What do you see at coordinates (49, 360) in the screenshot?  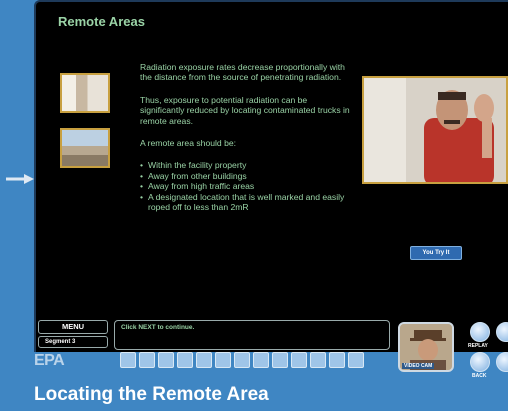 I see `epa-logo: EPA` at bounding box center [49, 360].